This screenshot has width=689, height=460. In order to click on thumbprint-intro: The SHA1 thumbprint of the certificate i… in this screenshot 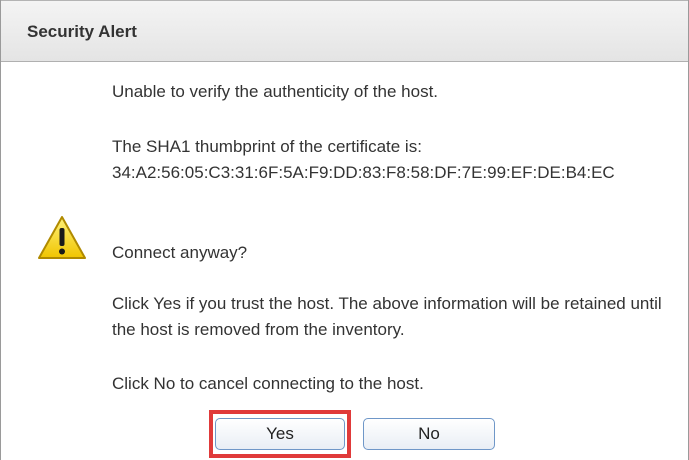, I will do `click(267, 146)`.